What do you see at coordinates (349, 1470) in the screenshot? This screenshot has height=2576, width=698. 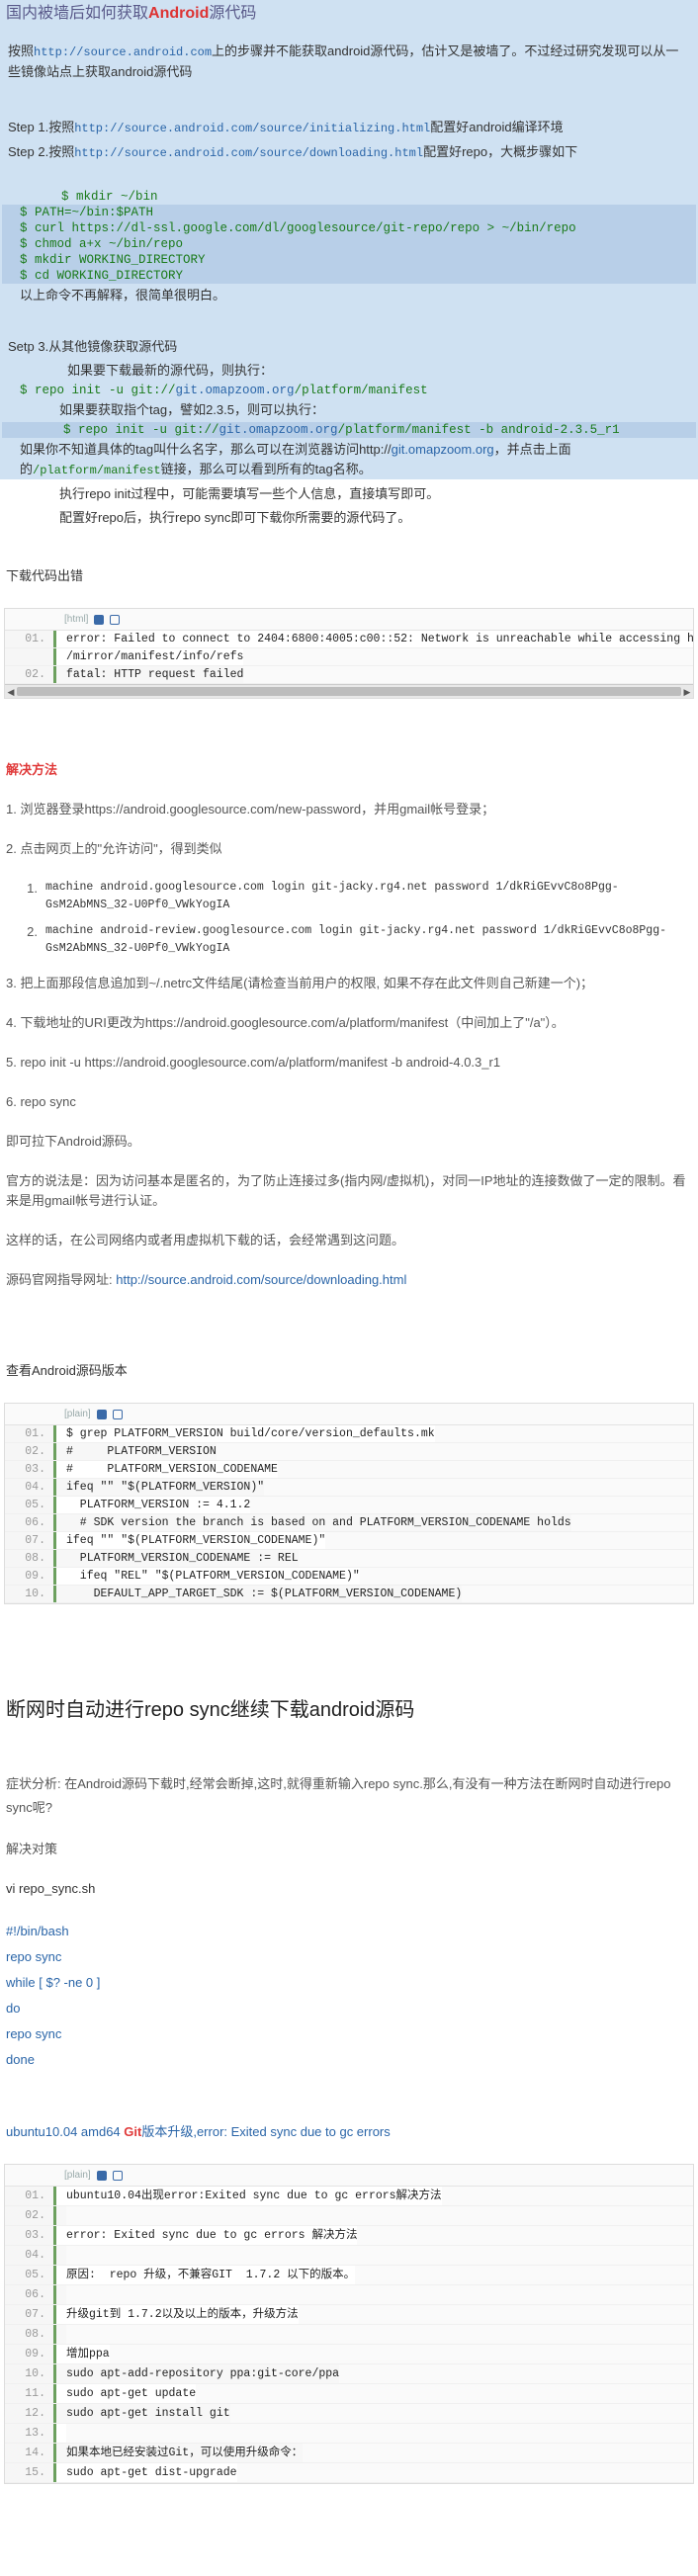 I see `code-line: 03. # PLATFORM_VERSION_CODENAME` at bounding box center [349, 1470].